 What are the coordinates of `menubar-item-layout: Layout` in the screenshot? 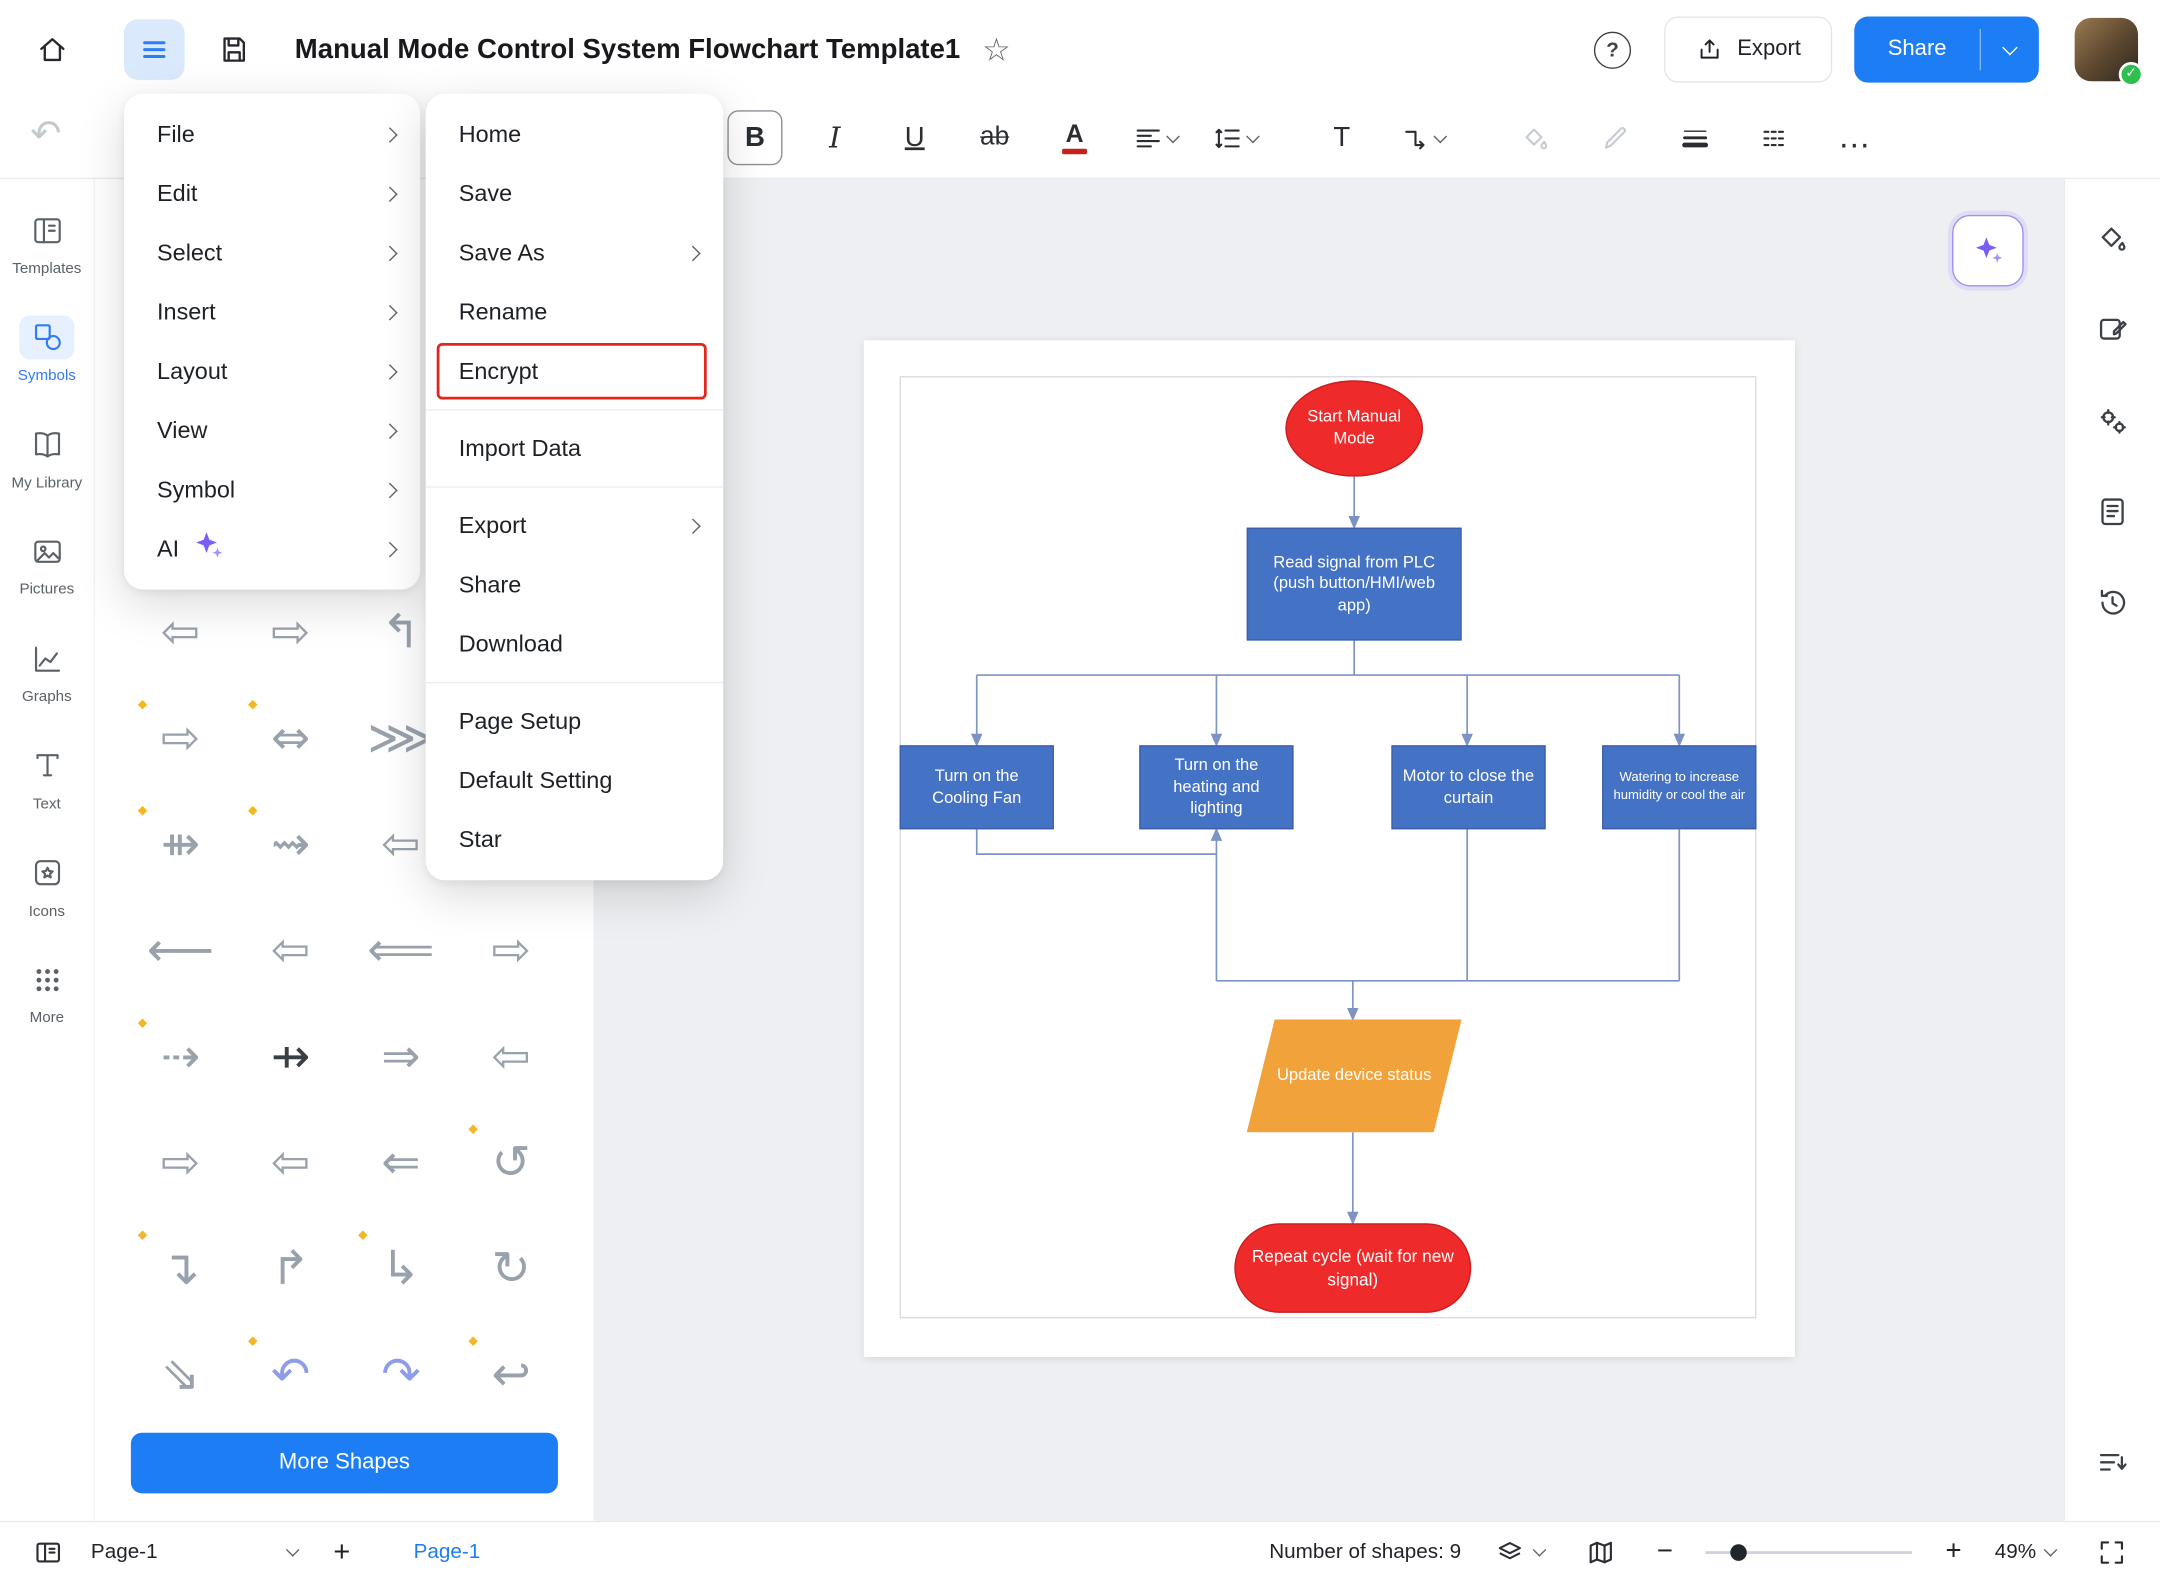 It's located at (272, 371).